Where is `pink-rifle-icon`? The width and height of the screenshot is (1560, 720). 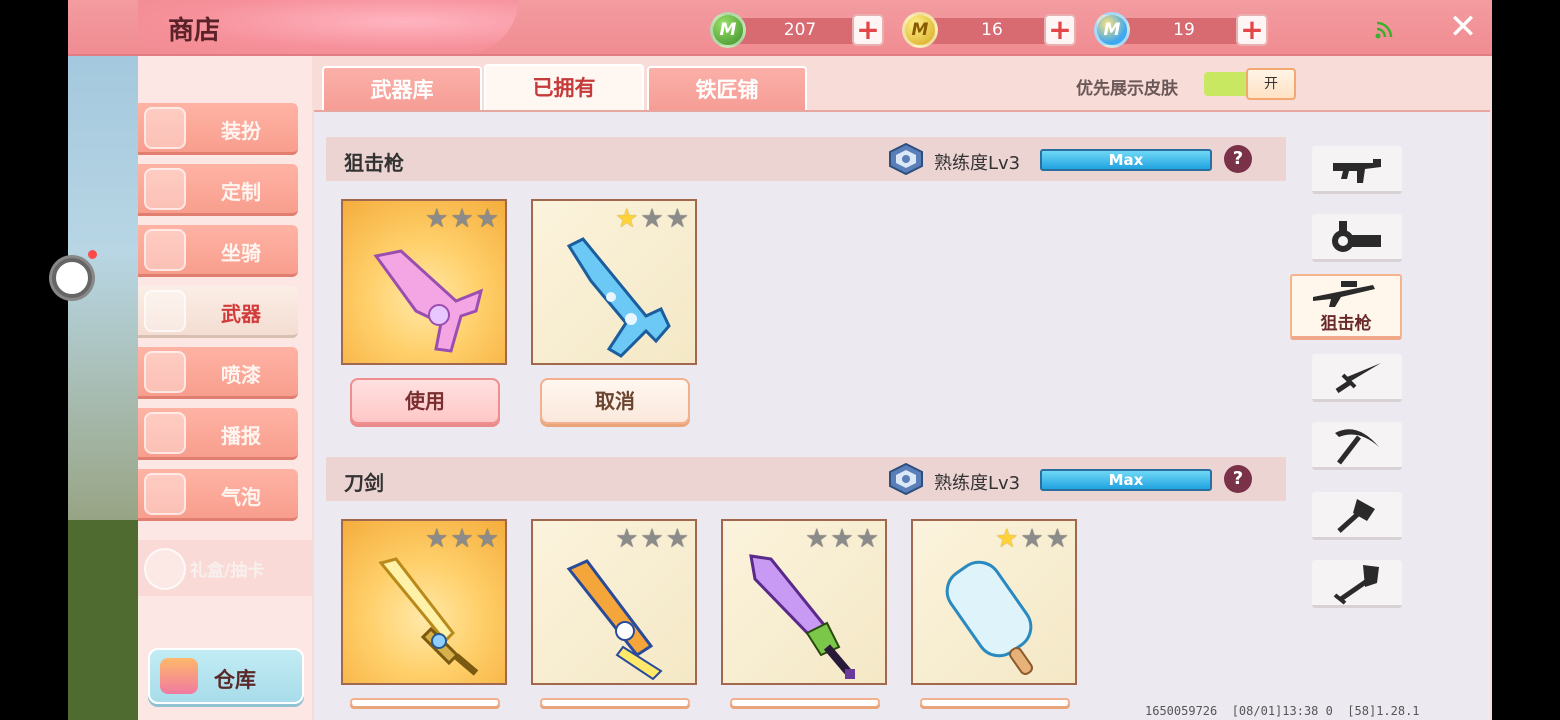
pink-rifle-icon is located at coordinates (428, 301).